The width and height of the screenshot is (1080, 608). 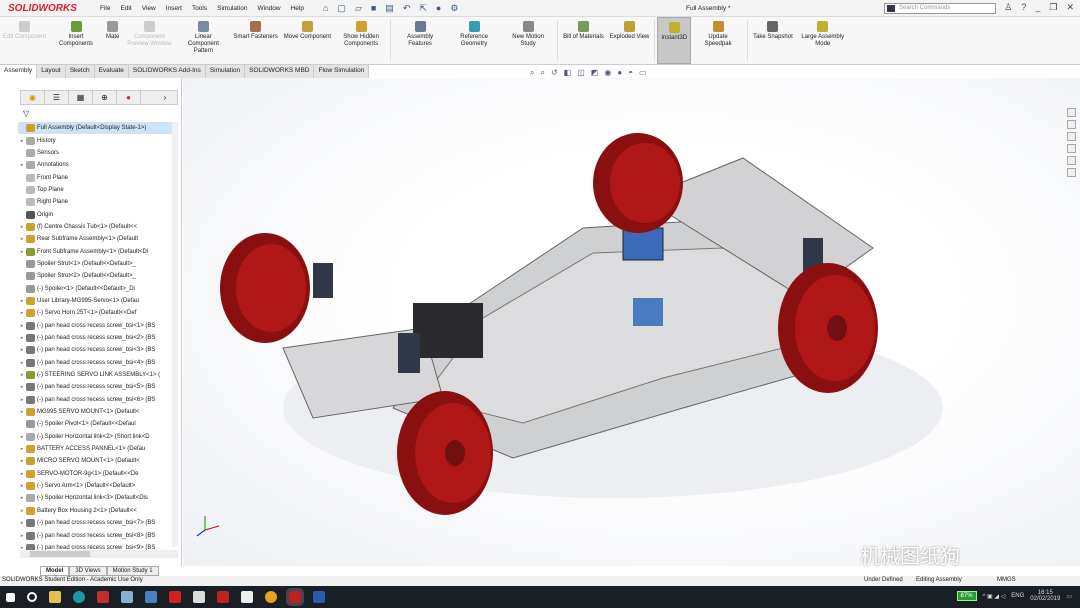 I want to click on ribbon-linear-component-pattern-button: Linear Component Pattern, so click(x=203, y=40).